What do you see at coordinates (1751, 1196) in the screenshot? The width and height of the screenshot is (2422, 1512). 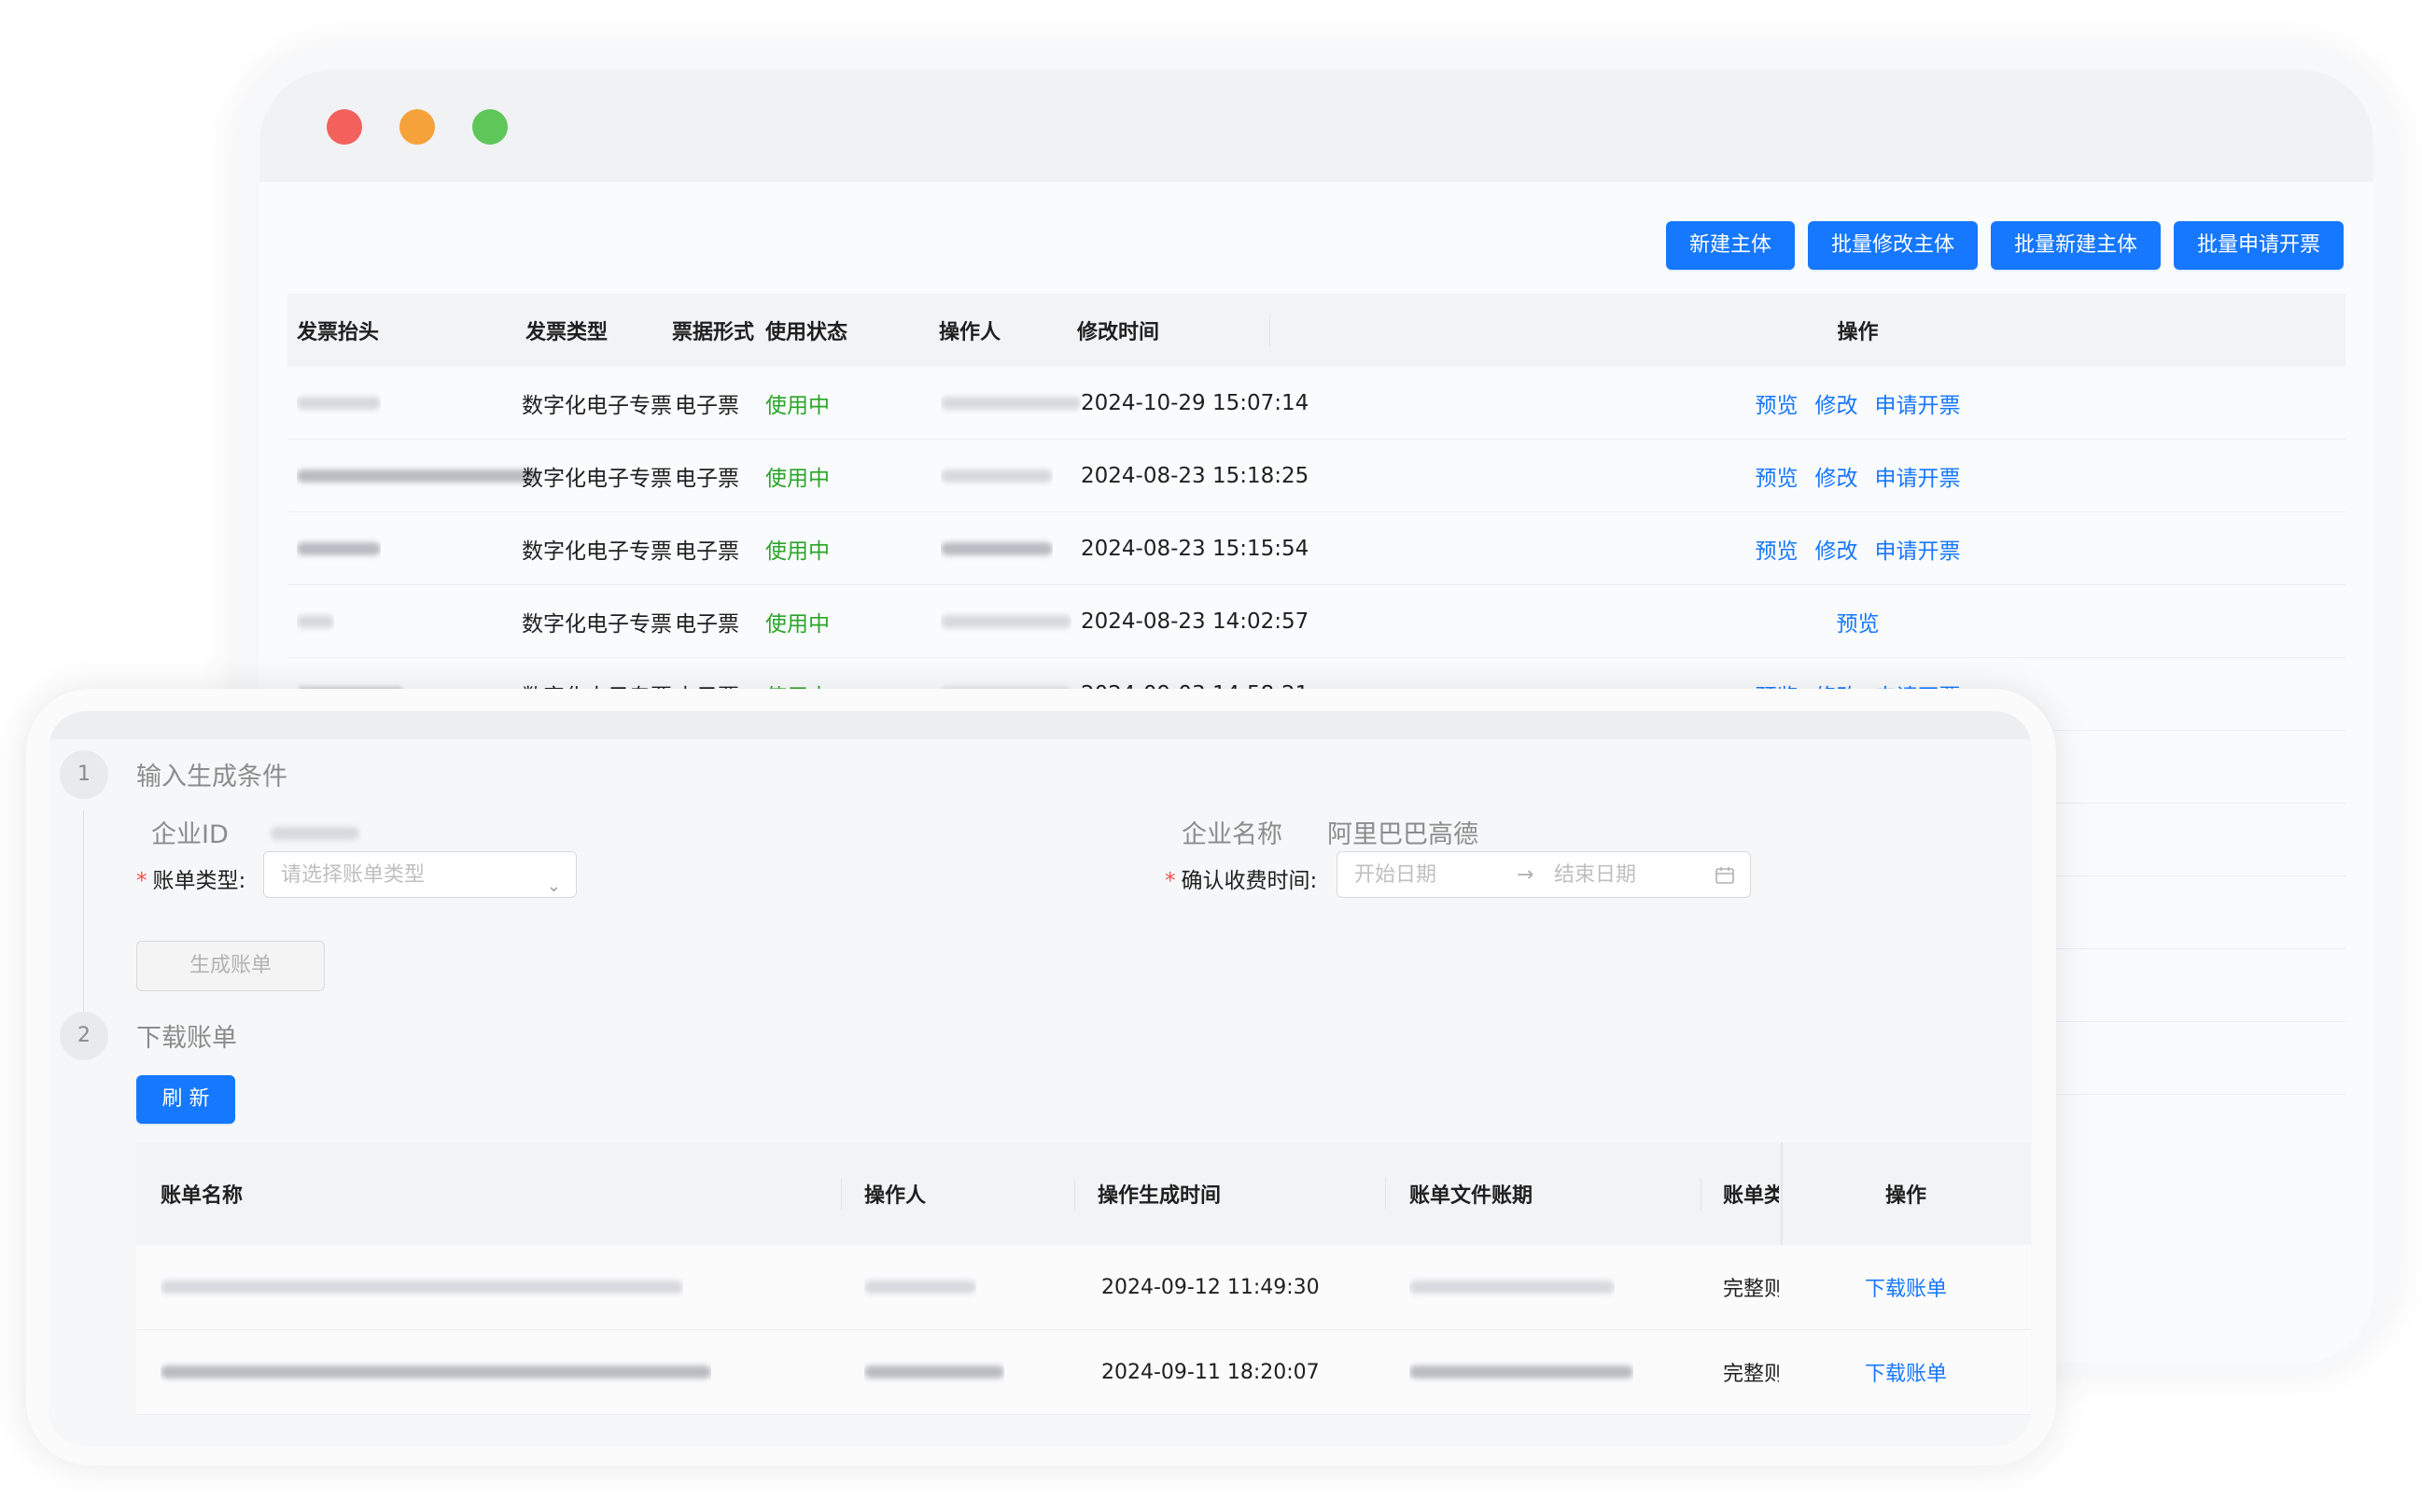 I see `header-bill-type: 账单类` at bounding box center [1751, 1196].